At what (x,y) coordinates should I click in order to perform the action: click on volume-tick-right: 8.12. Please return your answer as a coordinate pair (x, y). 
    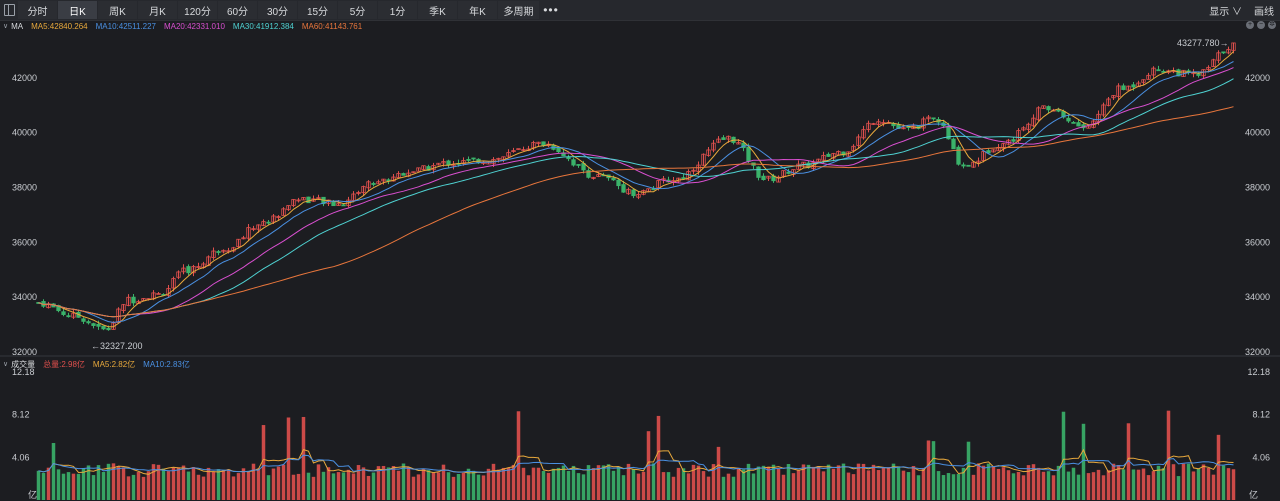
    Looking at the image, I should click on (1261, 415).